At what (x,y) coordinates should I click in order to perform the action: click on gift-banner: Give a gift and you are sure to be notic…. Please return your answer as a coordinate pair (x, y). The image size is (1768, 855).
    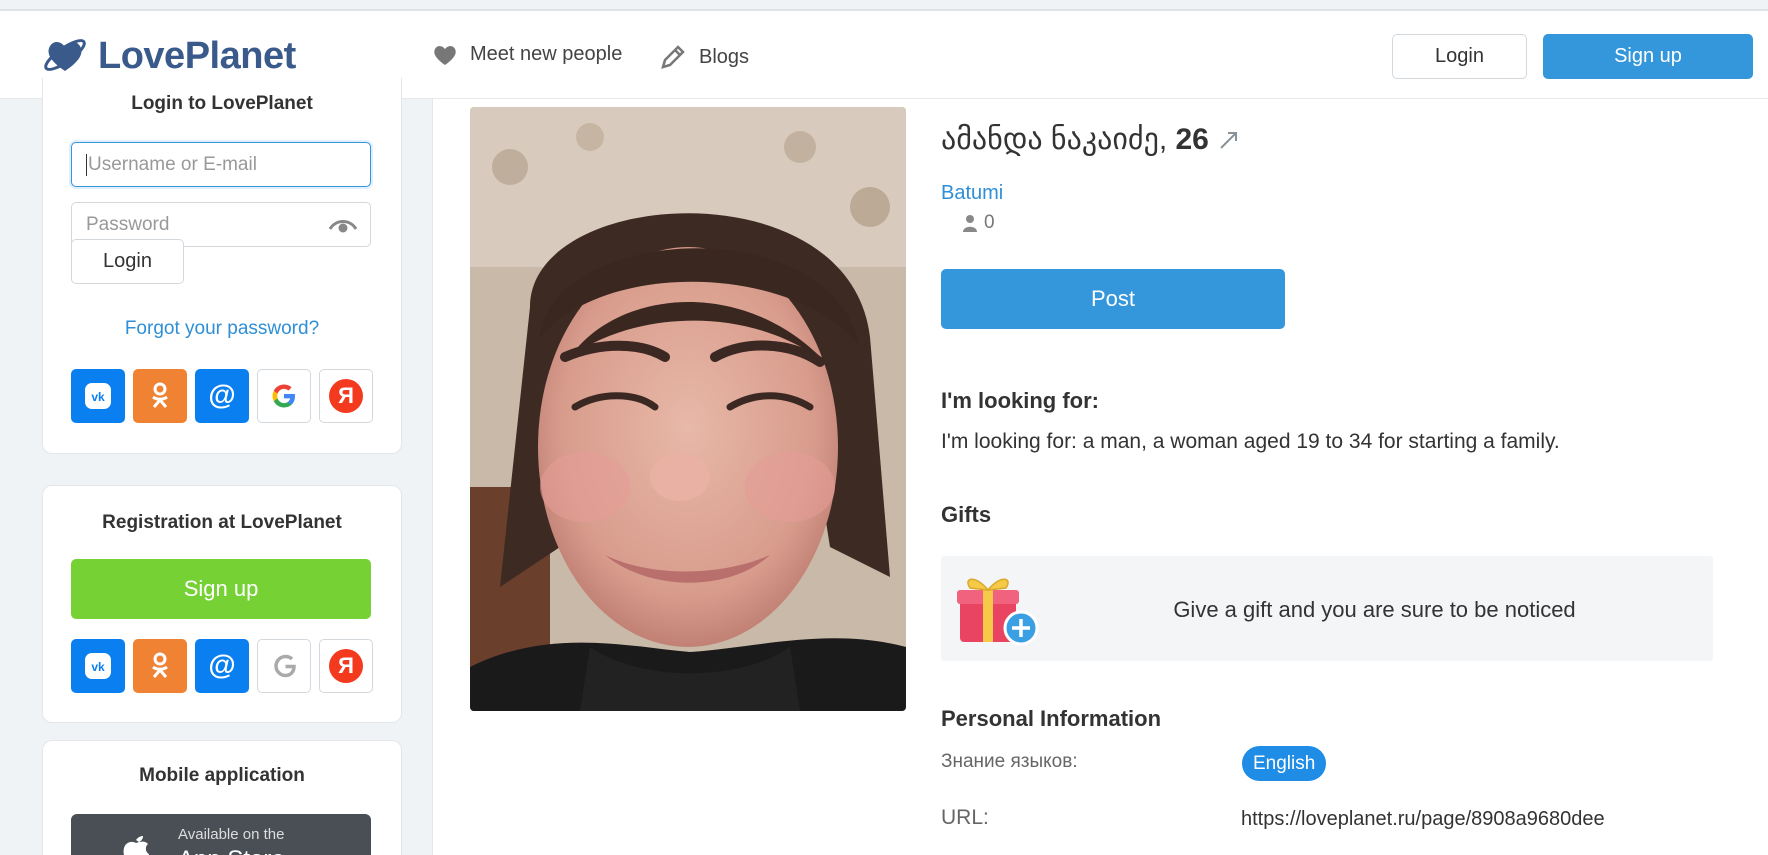
    Looking at the image, I should click on (1327, 608).